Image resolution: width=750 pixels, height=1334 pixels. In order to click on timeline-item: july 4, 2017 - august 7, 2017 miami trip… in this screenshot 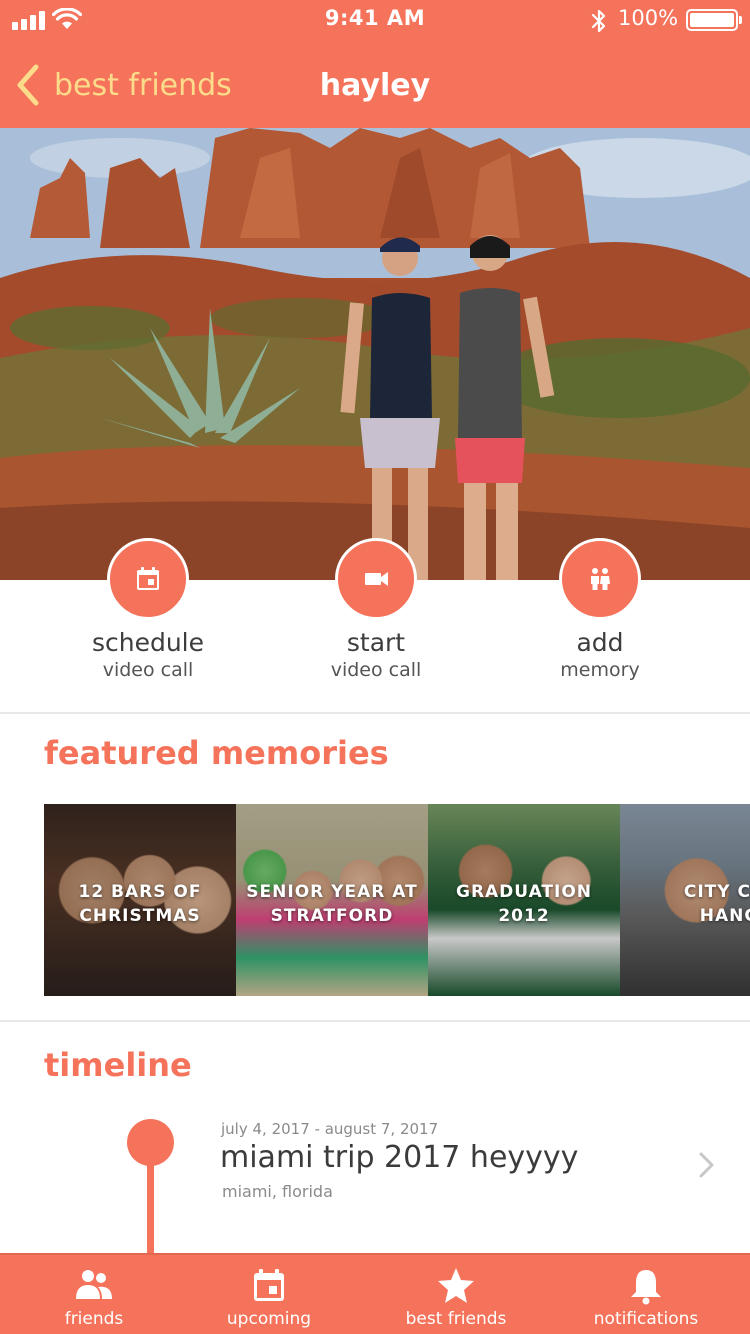, I will do `click(375, 1162)`.